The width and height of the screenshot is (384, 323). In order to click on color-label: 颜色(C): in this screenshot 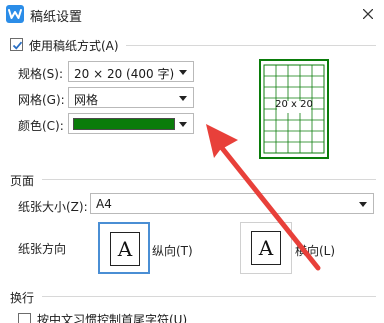, I will do `click(41, 126)`.